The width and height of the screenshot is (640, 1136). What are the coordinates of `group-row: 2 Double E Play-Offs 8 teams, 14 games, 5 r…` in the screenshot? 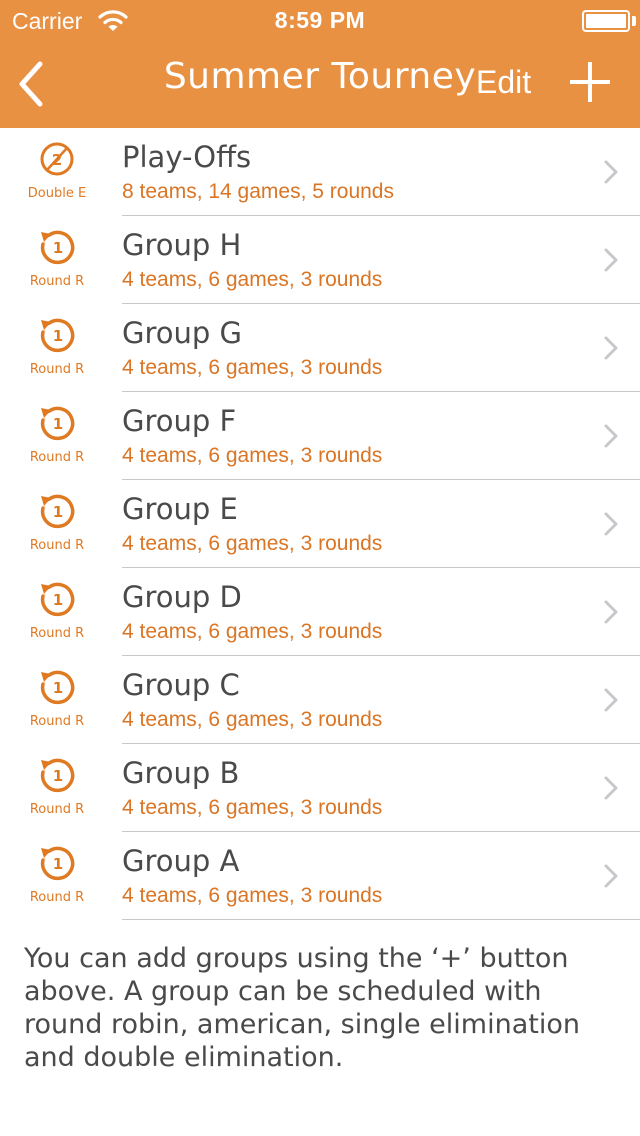 It's located at (320, 172).